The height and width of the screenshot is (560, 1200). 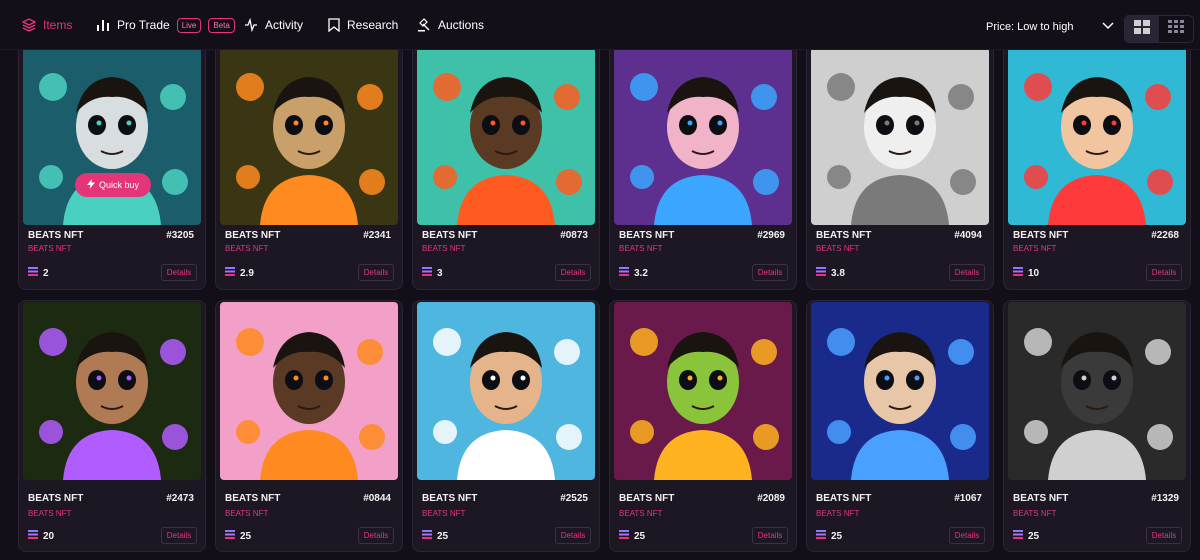 I want to click on lightning-icon, so click(x=90, y=185).